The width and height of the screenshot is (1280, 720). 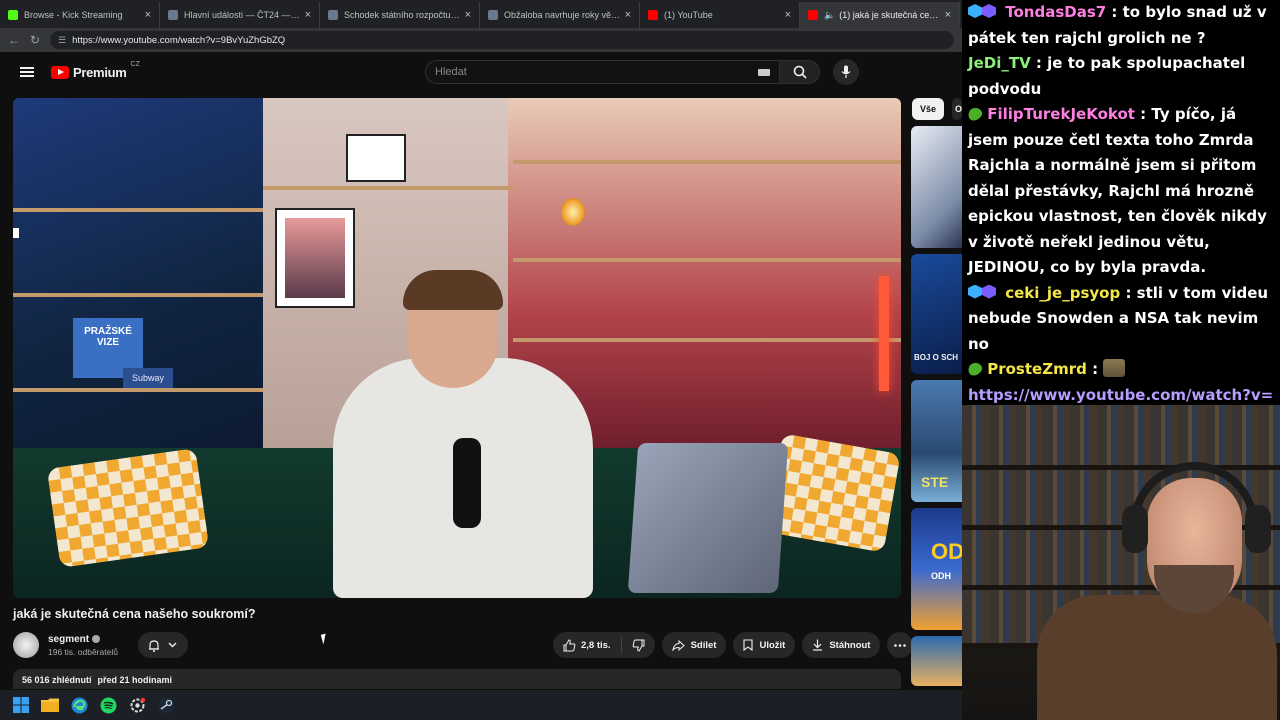 What do you see at coordinates (400, 15) in the screenshot?
I see `browser-tab: Schodek státního rozpočtu činil v ×` at bounding box center [400, 15].